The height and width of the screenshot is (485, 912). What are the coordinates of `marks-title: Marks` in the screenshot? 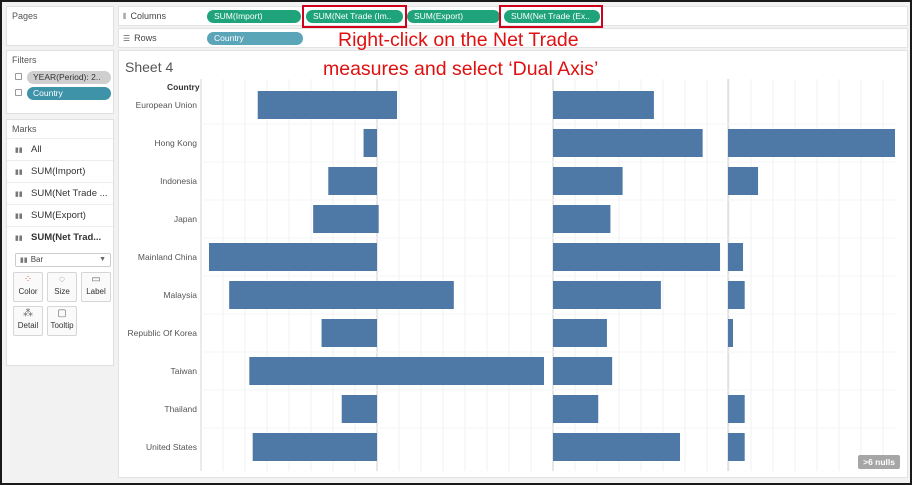 It's located at (24, 129).